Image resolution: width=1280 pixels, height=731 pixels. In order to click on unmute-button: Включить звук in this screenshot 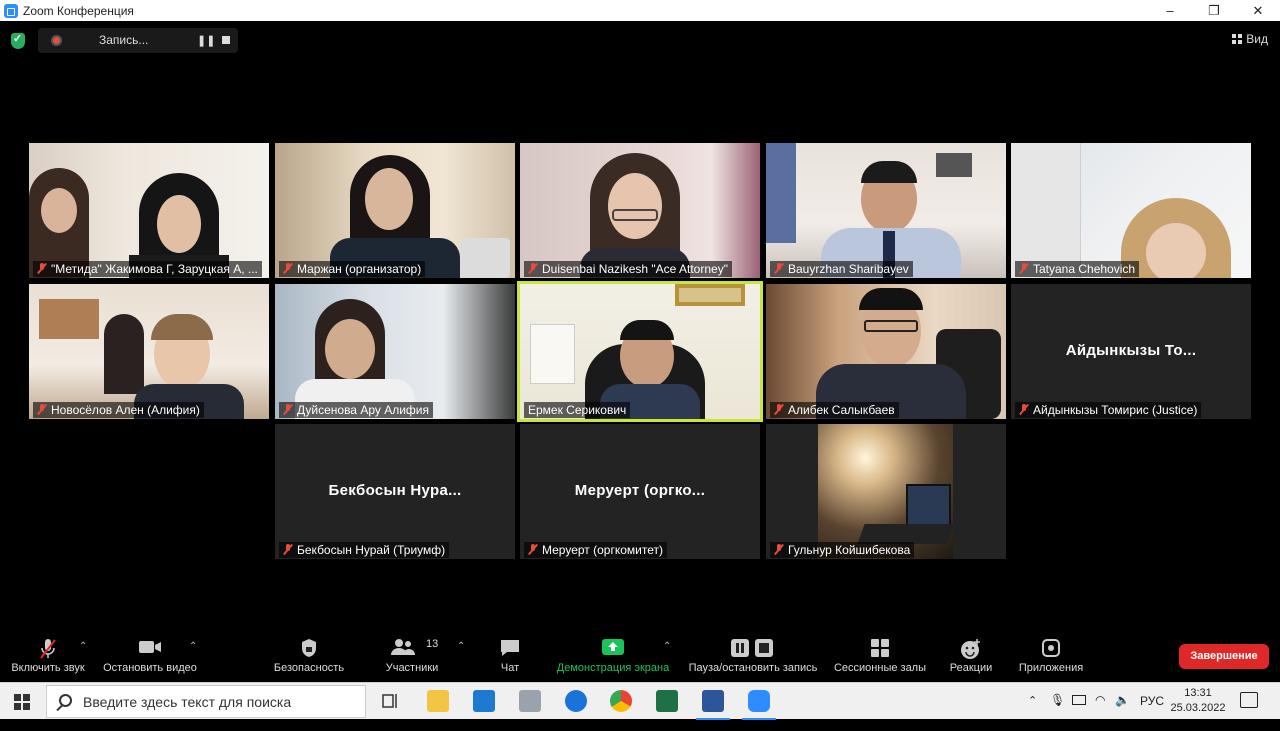, I will do `click(48, 654)`.